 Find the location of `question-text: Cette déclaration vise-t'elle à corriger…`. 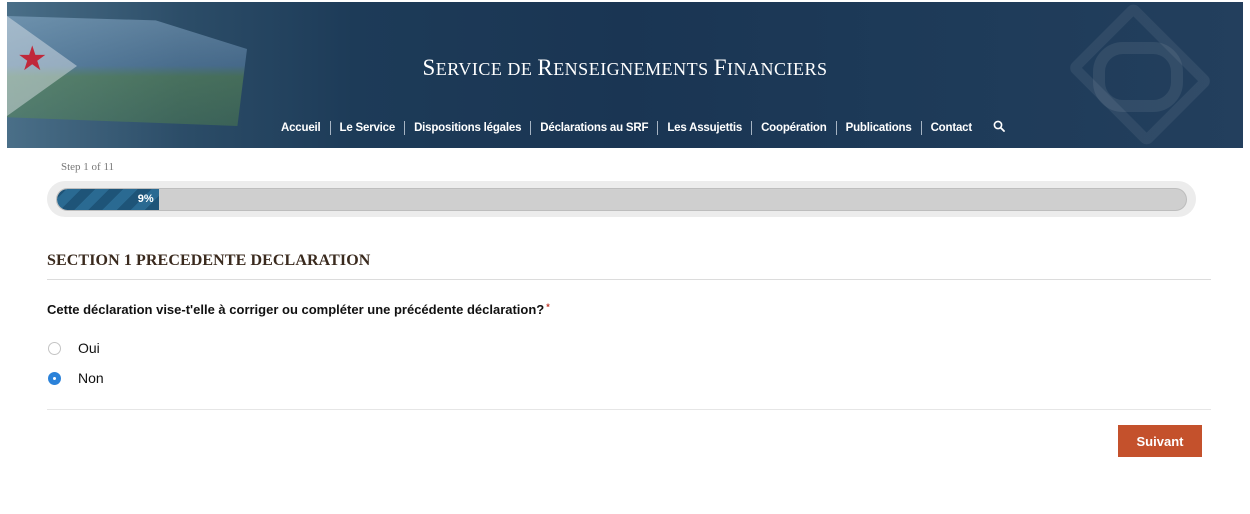

question-text: Cette déclaration vise-t'elle à corriger… is located at coordinates (296, 309).